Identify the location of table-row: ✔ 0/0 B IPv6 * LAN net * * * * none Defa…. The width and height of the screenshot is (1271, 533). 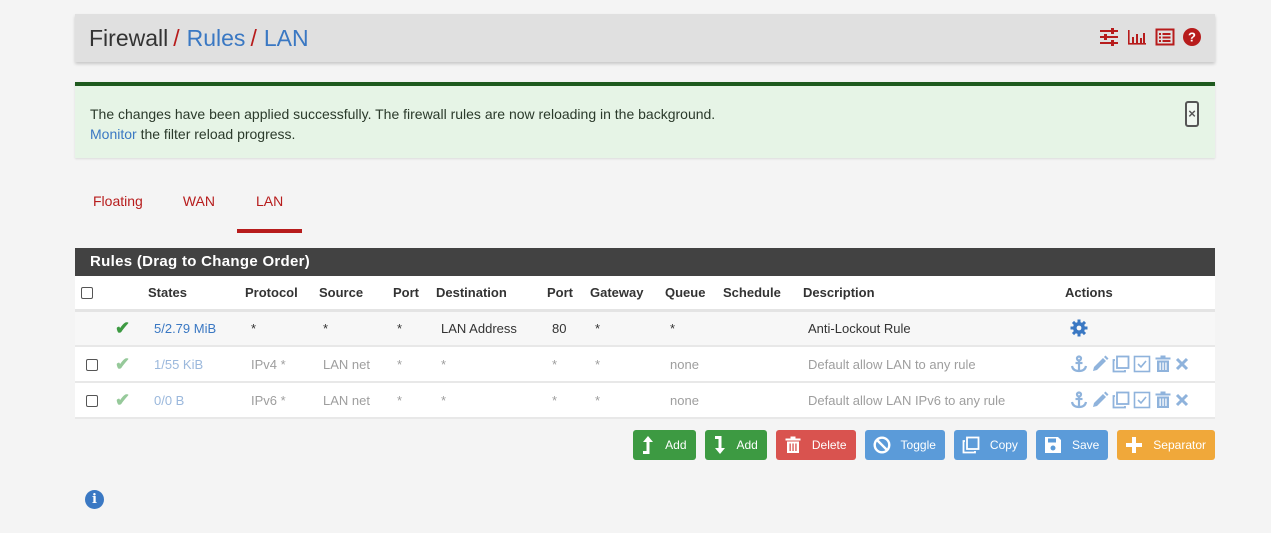
(645, 400).